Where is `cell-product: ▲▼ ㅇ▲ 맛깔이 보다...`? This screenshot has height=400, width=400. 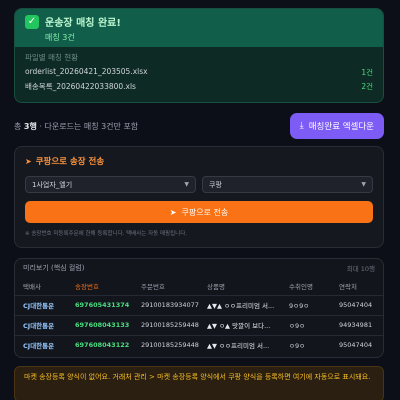 cell-product: ▲▼ ㅇ▲ 맛깔이 보다... is located at coordinates (239, 326).